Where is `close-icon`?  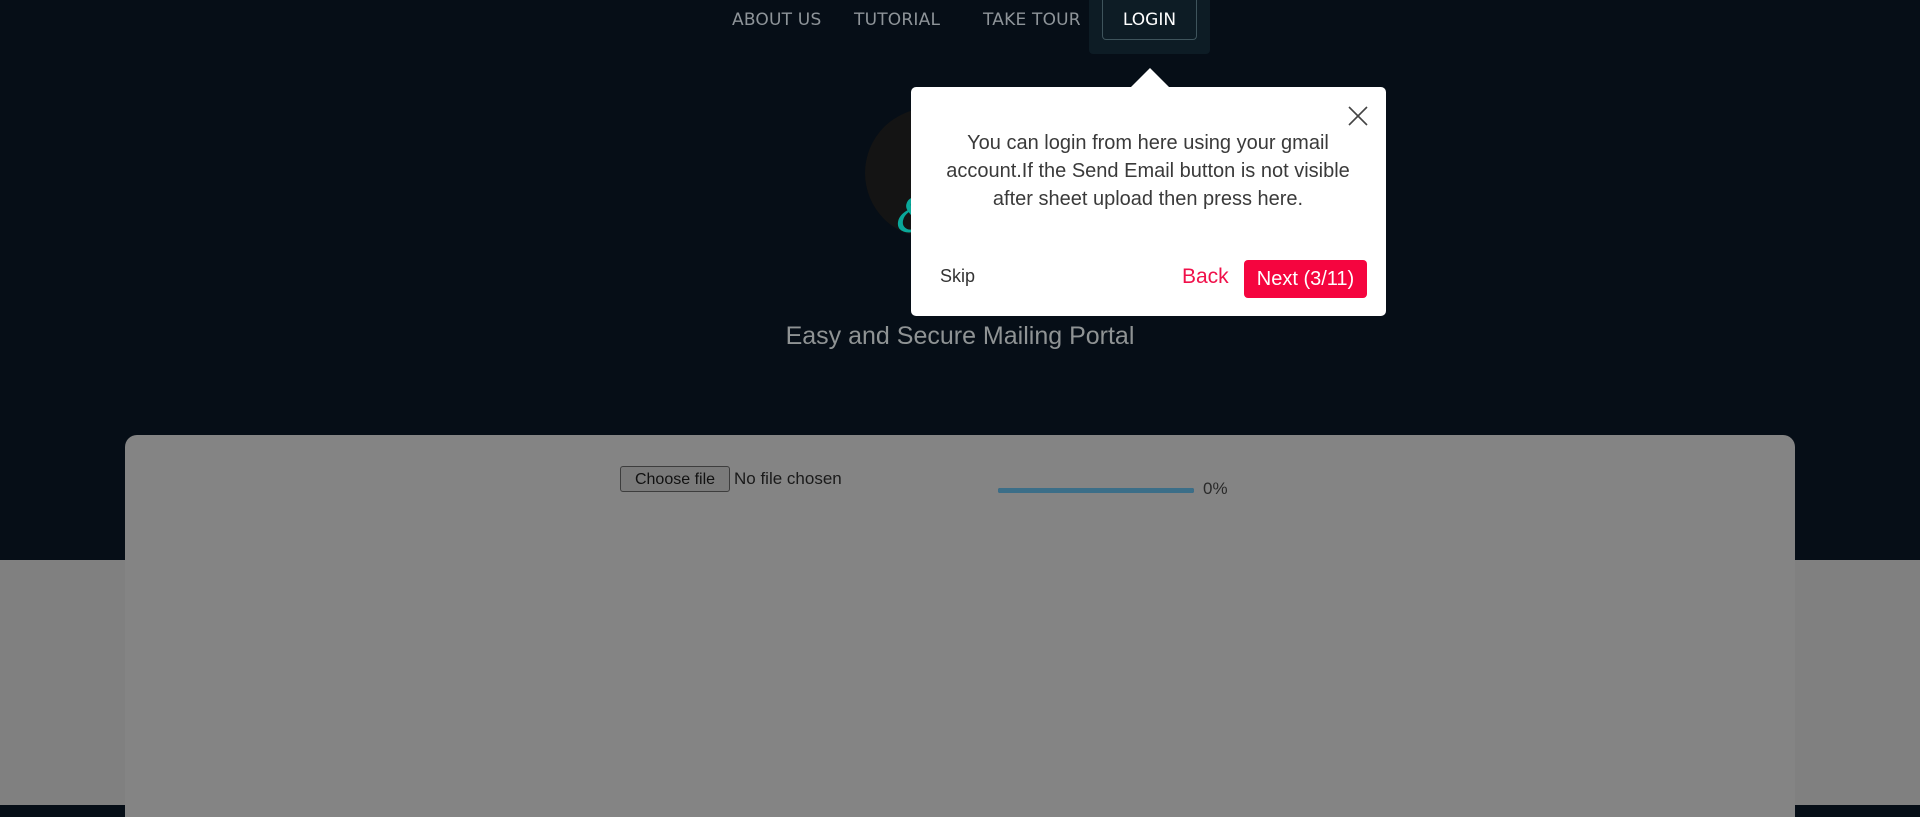 close-icon is located at coordinates (1358, 116).